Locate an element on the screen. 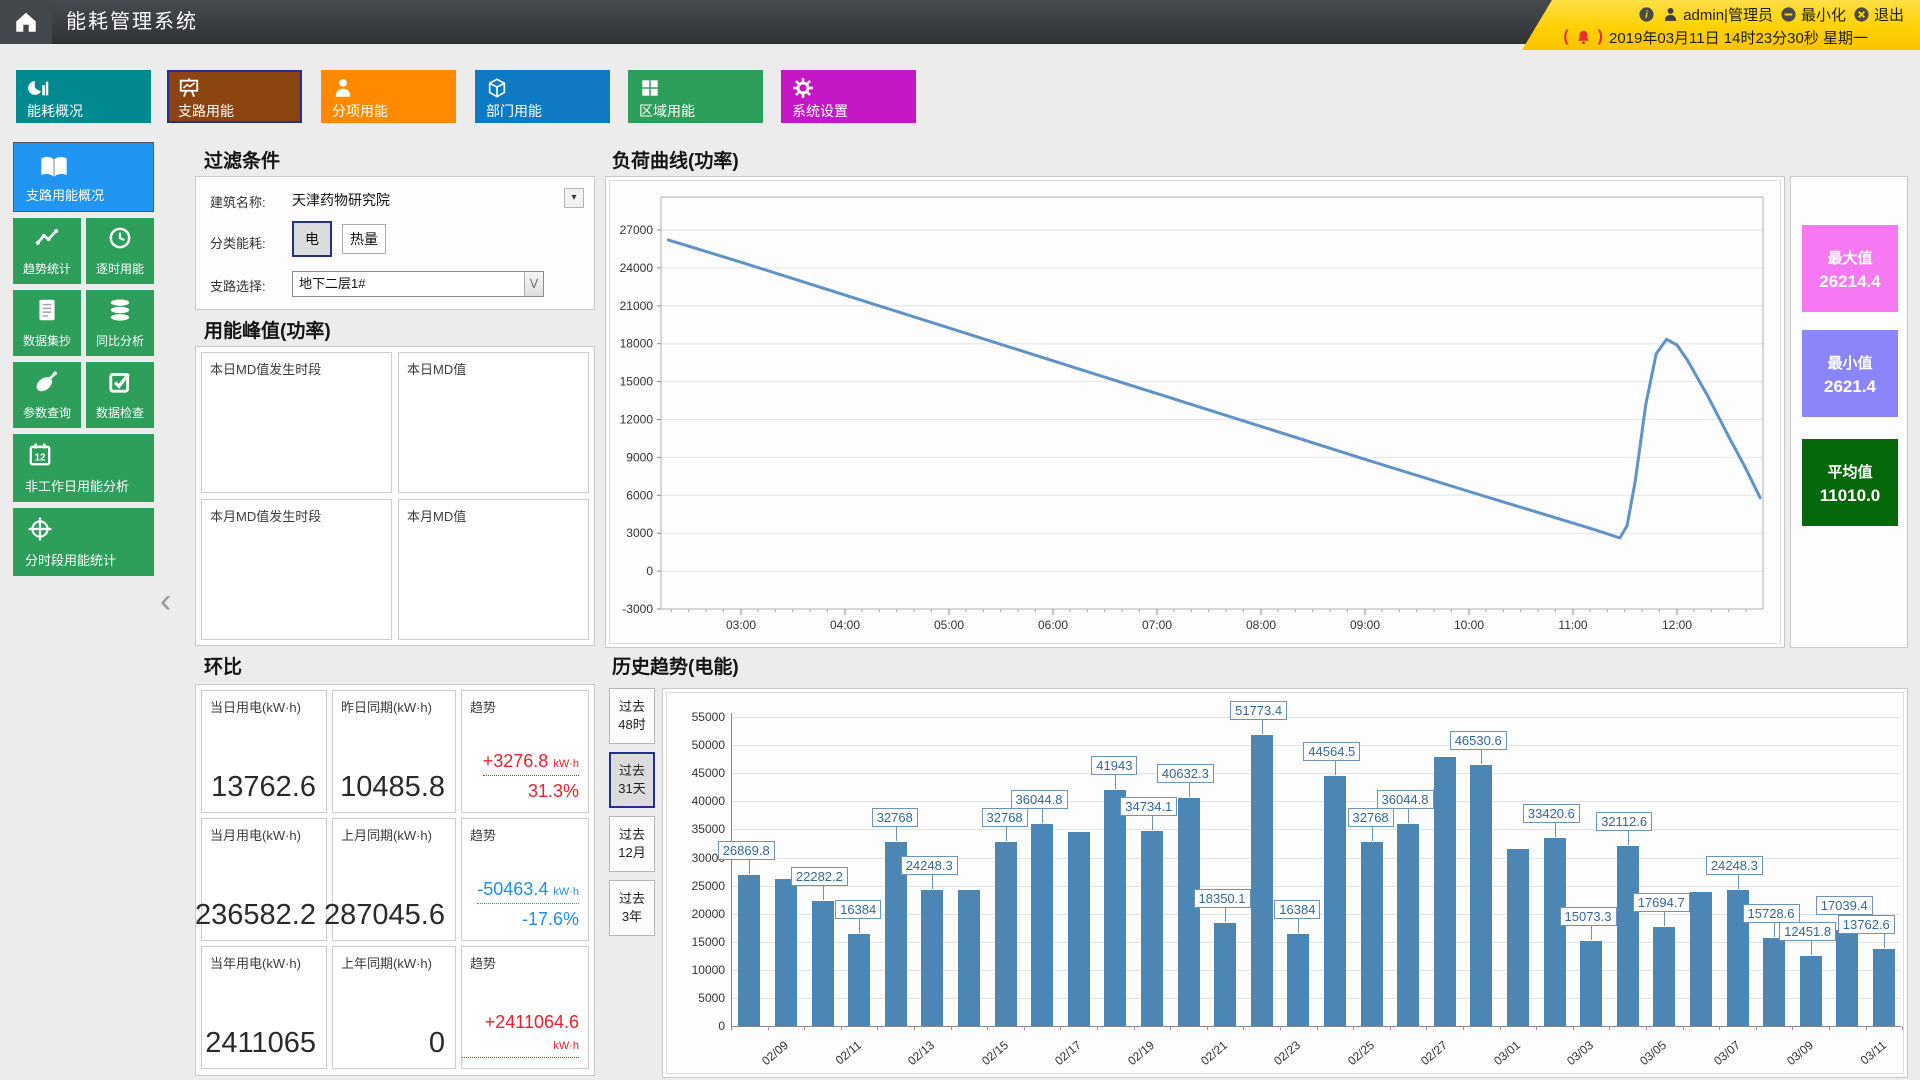 This screenshot has width=1920, height=1080. minimize-button: 最小化 is located at coordinates (1813, 14).